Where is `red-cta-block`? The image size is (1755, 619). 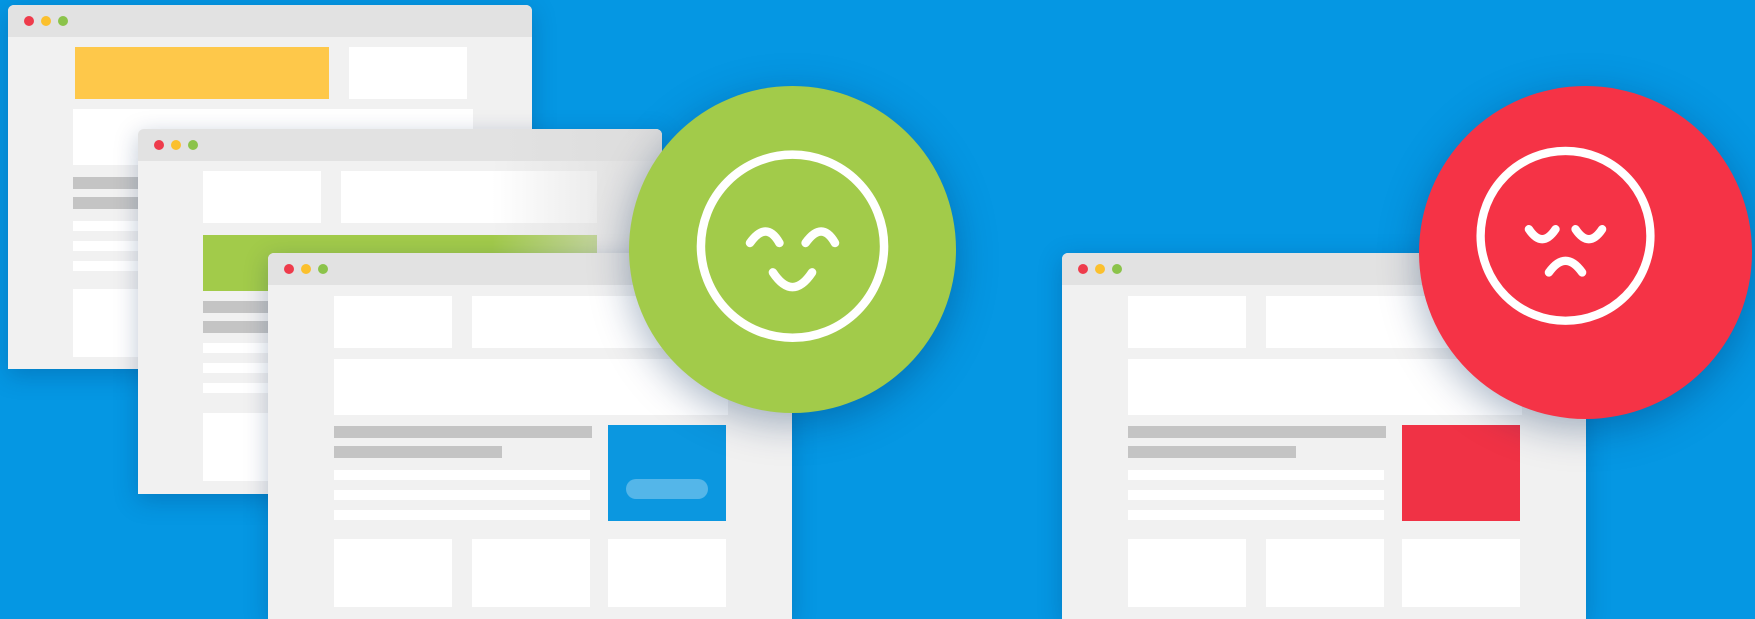
red-cta-block is located at coordinates (1461, 473).